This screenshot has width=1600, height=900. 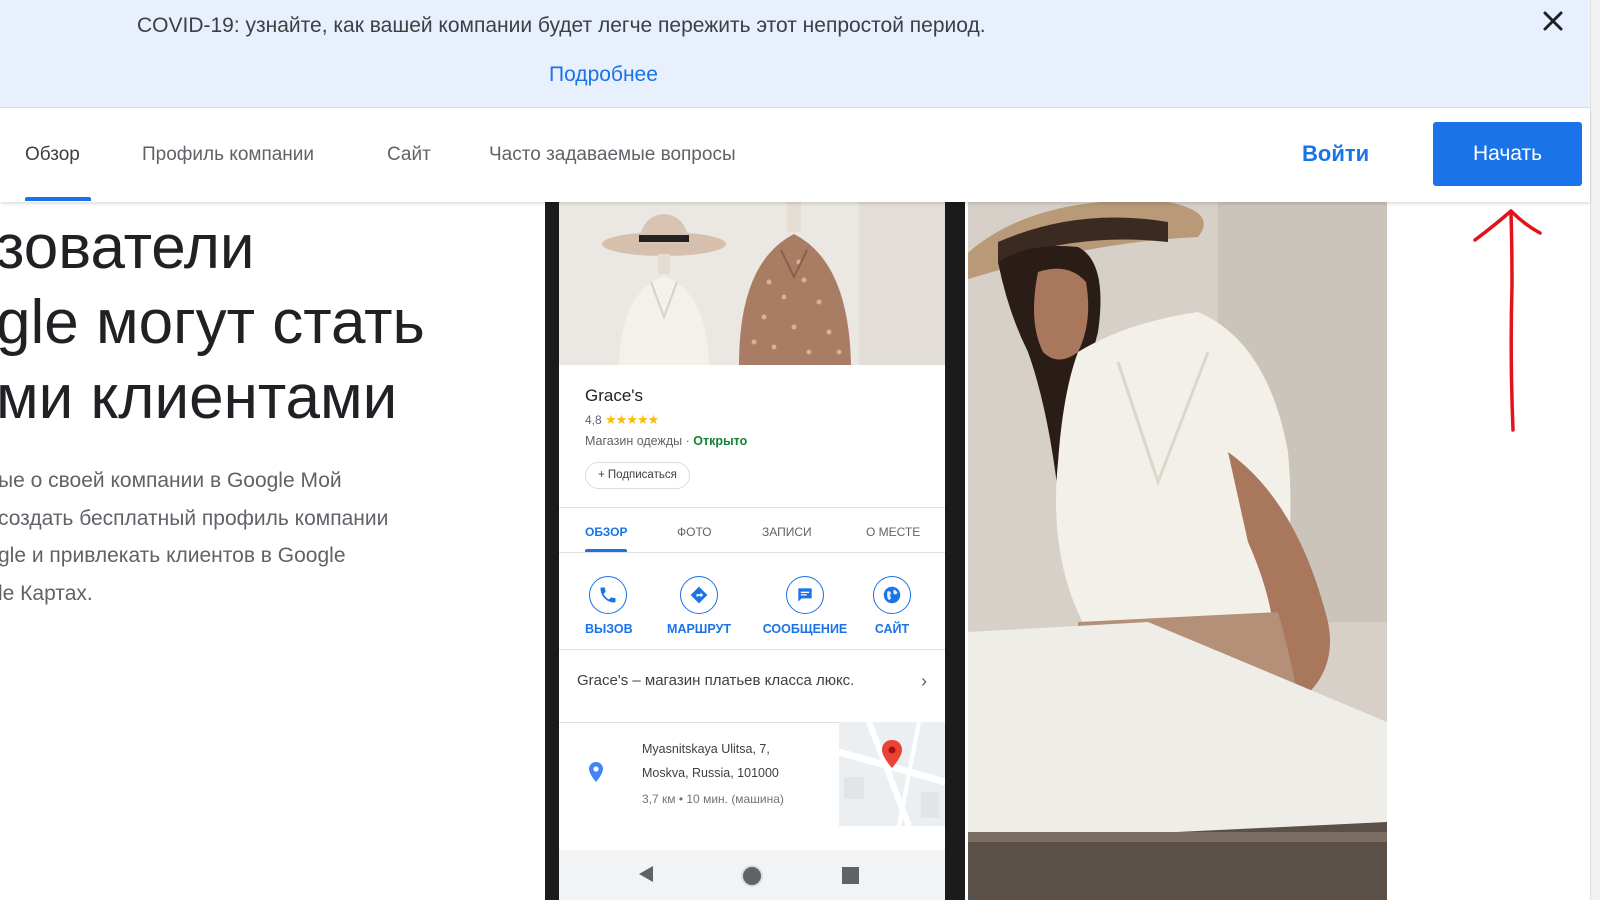 I want to click on sign-in-link: Войти, so click(x=1335, y=154).